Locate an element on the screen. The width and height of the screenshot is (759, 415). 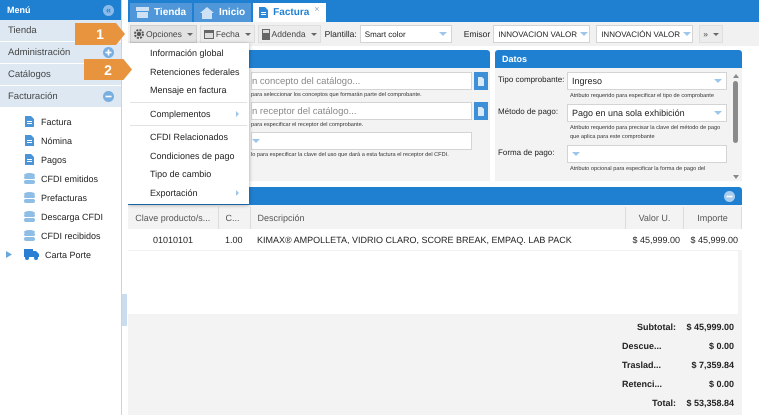
select-field is located at coordinates (647, 154).